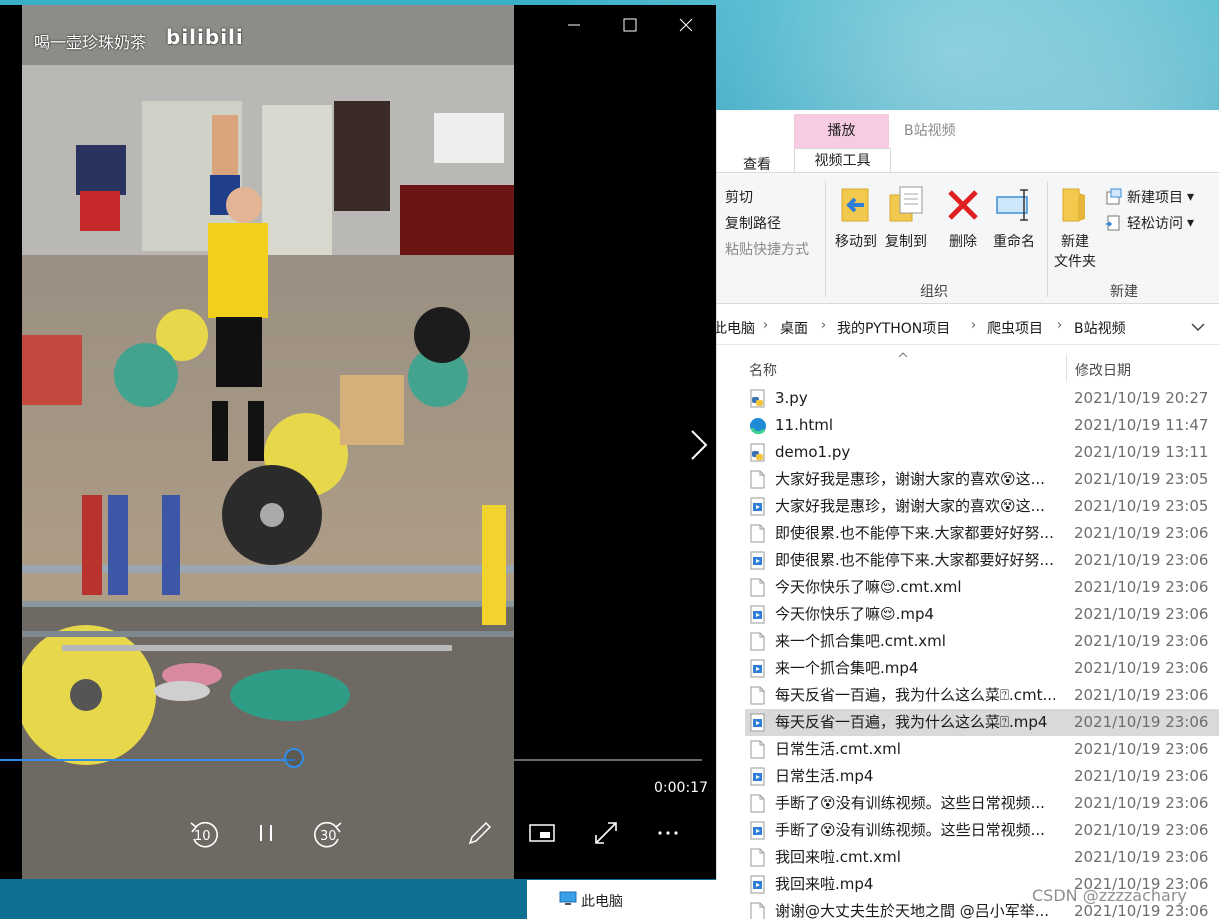  What do you see at coordinates (1075, 228) in the screenshot?
I see `new-folder-button: 新建 文件夹` at bounding box center [1075, 228].